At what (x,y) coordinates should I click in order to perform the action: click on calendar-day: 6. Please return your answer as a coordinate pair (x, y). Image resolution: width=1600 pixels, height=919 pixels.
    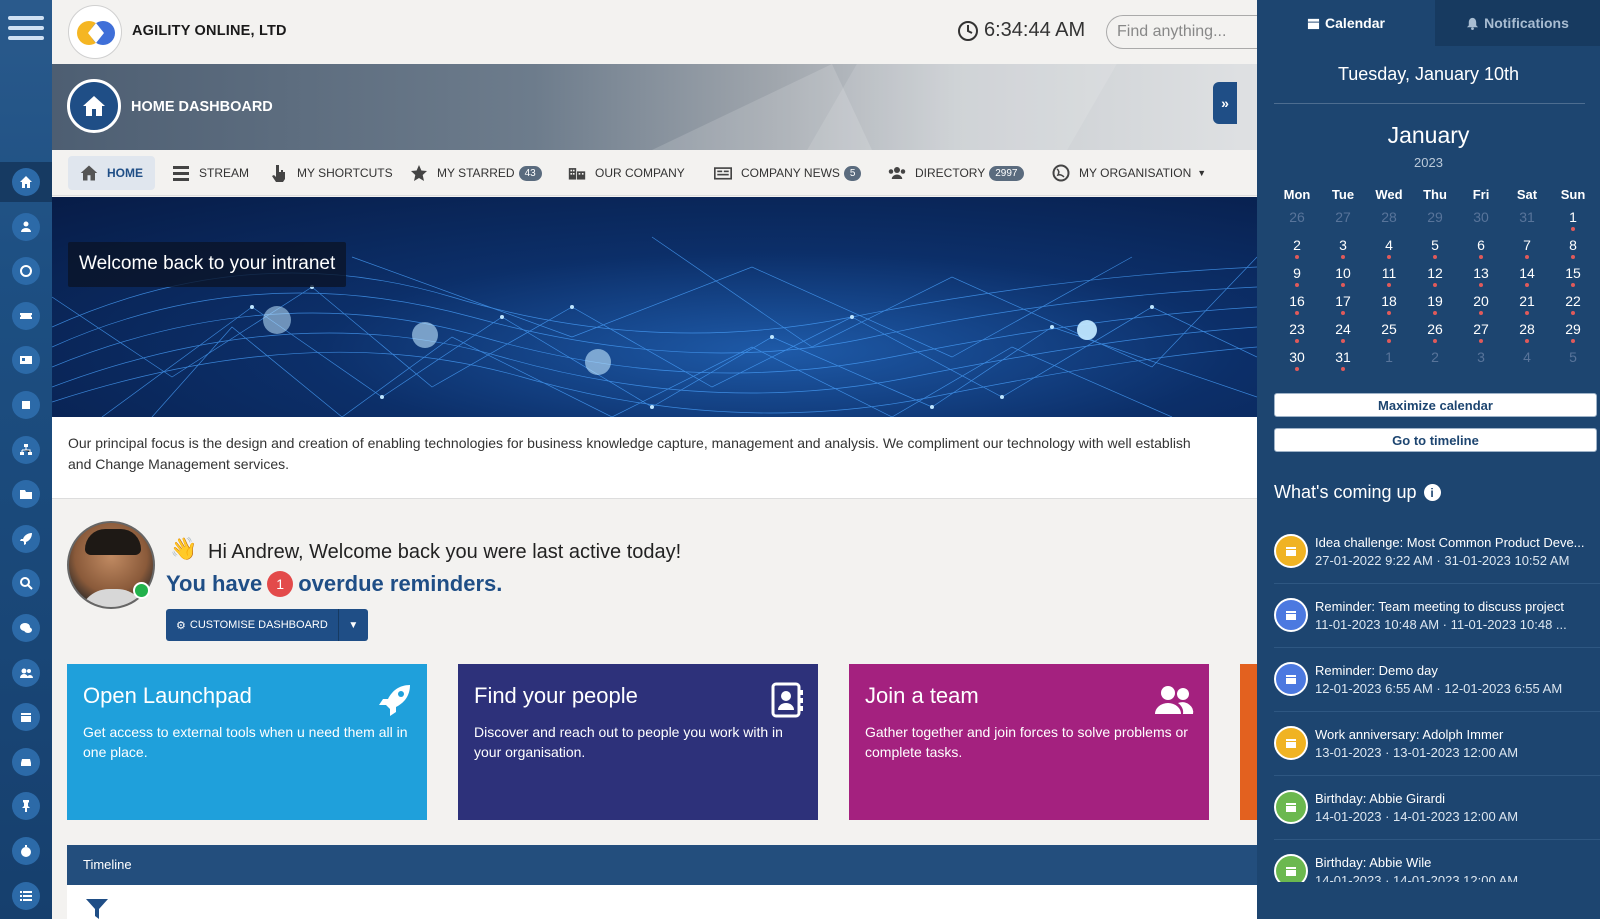
    Looking at the image, I should click on (1481, 247).